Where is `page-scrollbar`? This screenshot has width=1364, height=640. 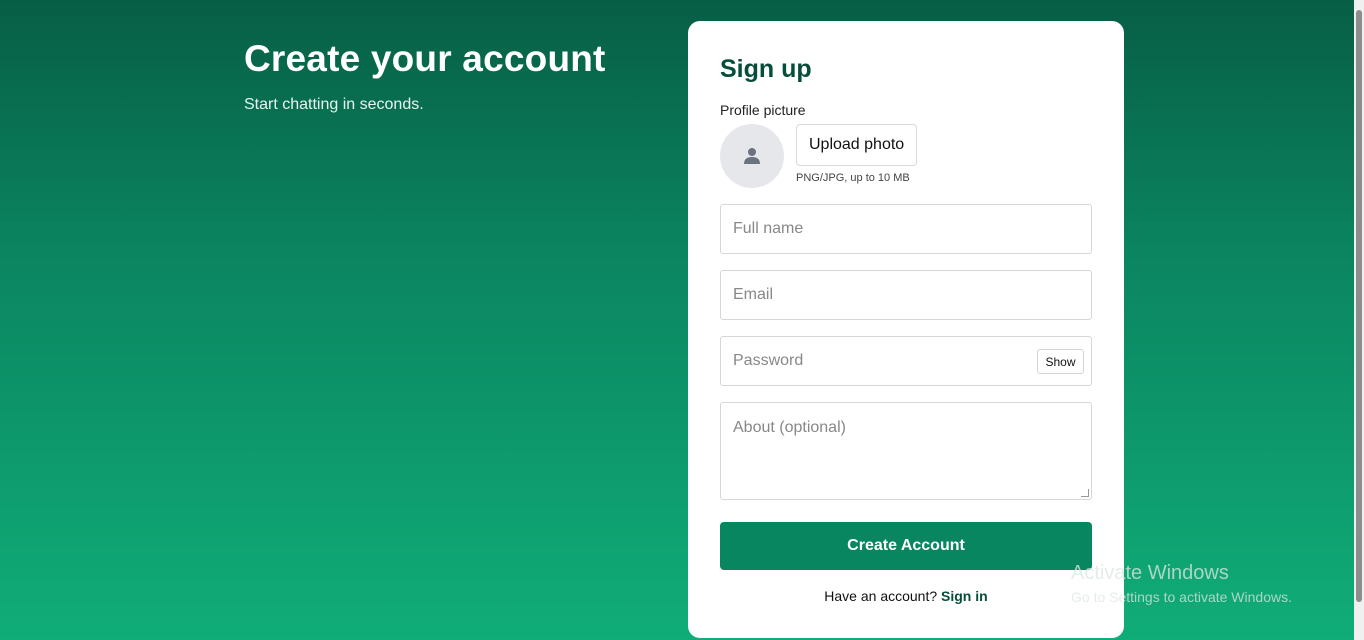 page-scrollbar is located at coordinates (1359, 320).